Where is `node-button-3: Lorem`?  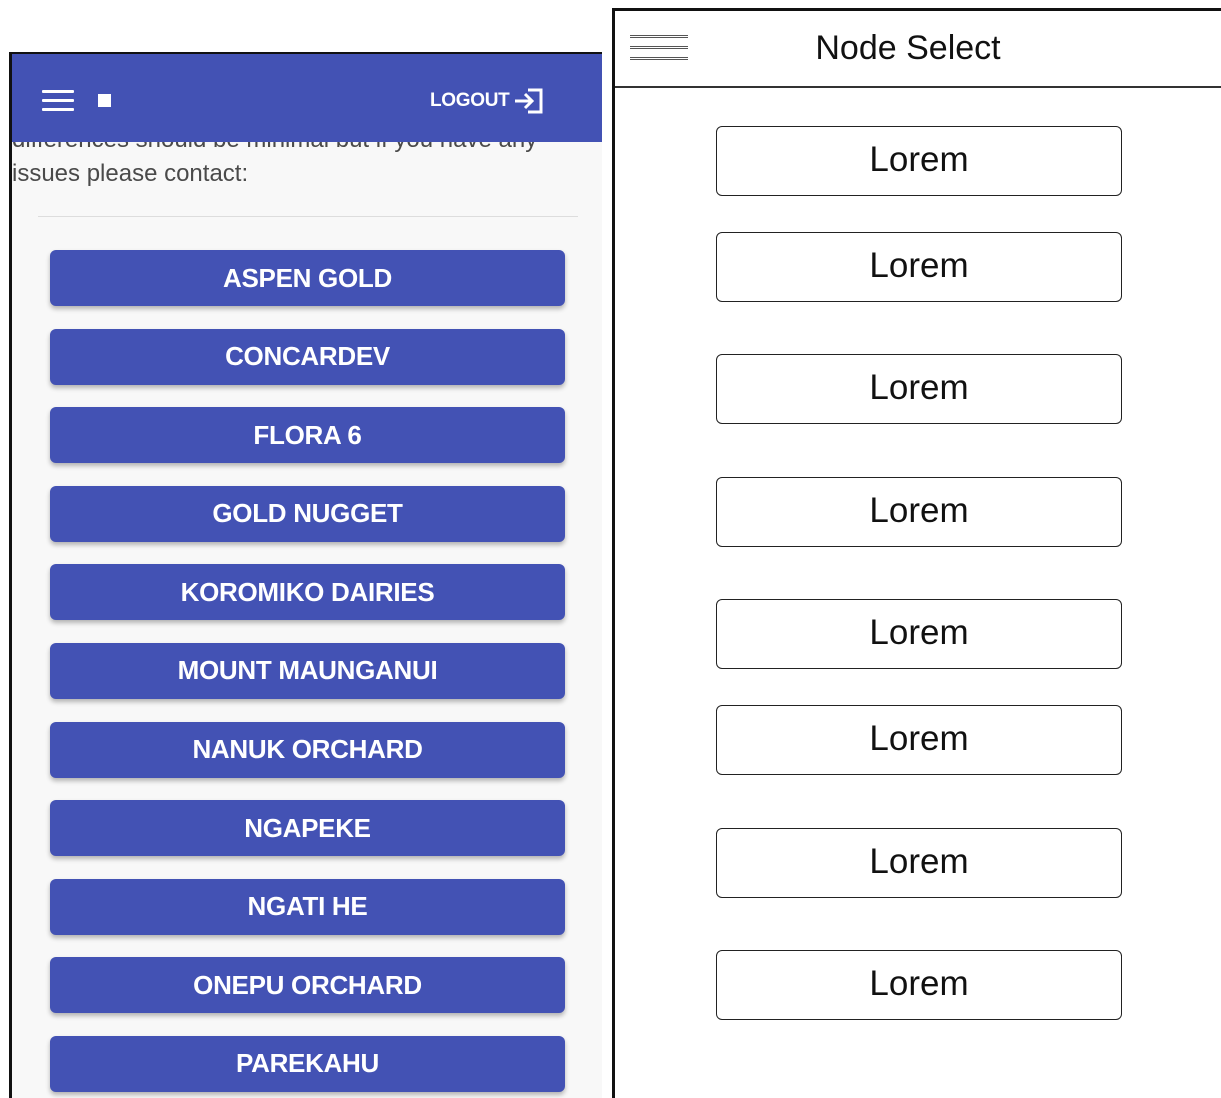 node-button-3: Lorem is located at coordinates (919, 389).